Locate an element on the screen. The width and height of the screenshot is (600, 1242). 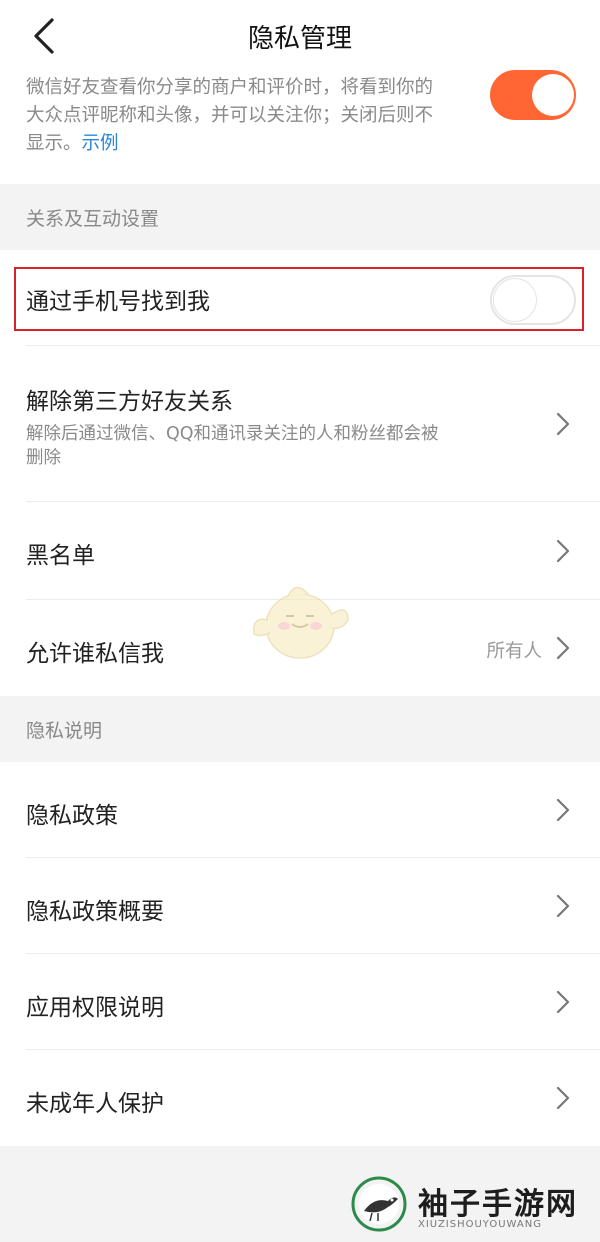
page-title: 隐私管理 is located at coordinates (299, 39).